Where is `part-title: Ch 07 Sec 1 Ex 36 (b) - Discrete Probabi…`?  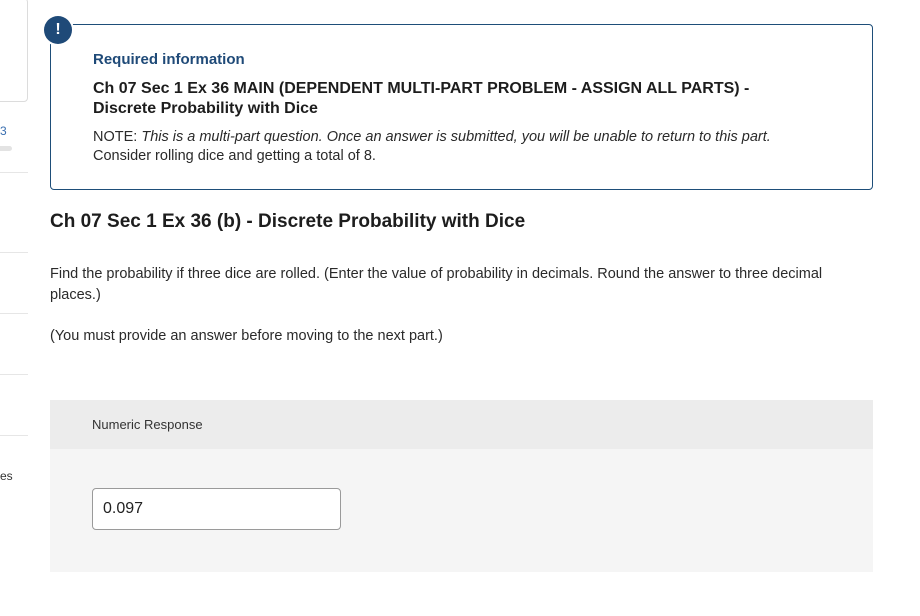 part-title: Ch 07 Sec 1 Ex 36 (b) - Discrete Probabi… is located at coordinates (288, 221).